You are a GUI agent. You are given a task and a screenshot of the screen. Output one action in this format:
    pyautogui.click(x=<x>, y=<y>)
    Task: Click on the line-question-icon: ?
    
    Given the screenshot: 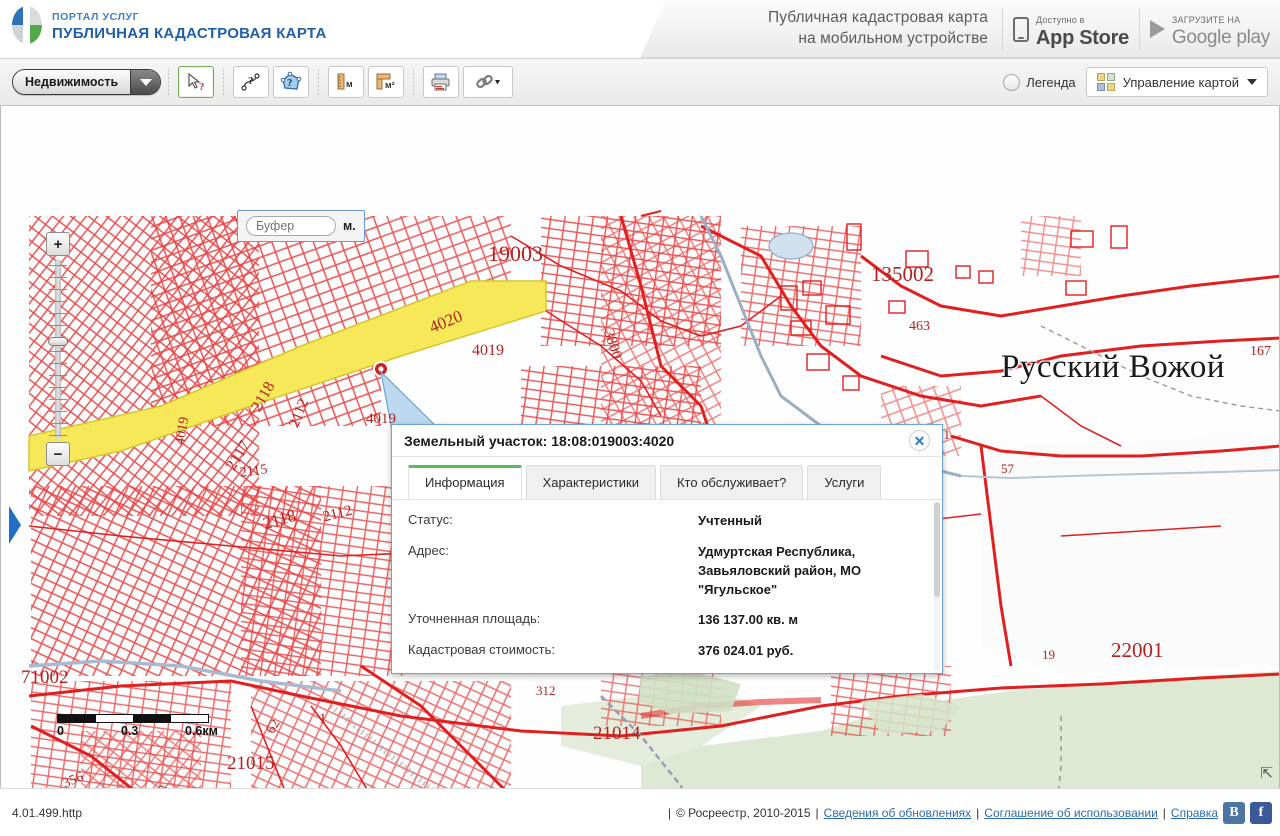 What is the action you would take?
    pyautogui.click(x=250, y=82)
    